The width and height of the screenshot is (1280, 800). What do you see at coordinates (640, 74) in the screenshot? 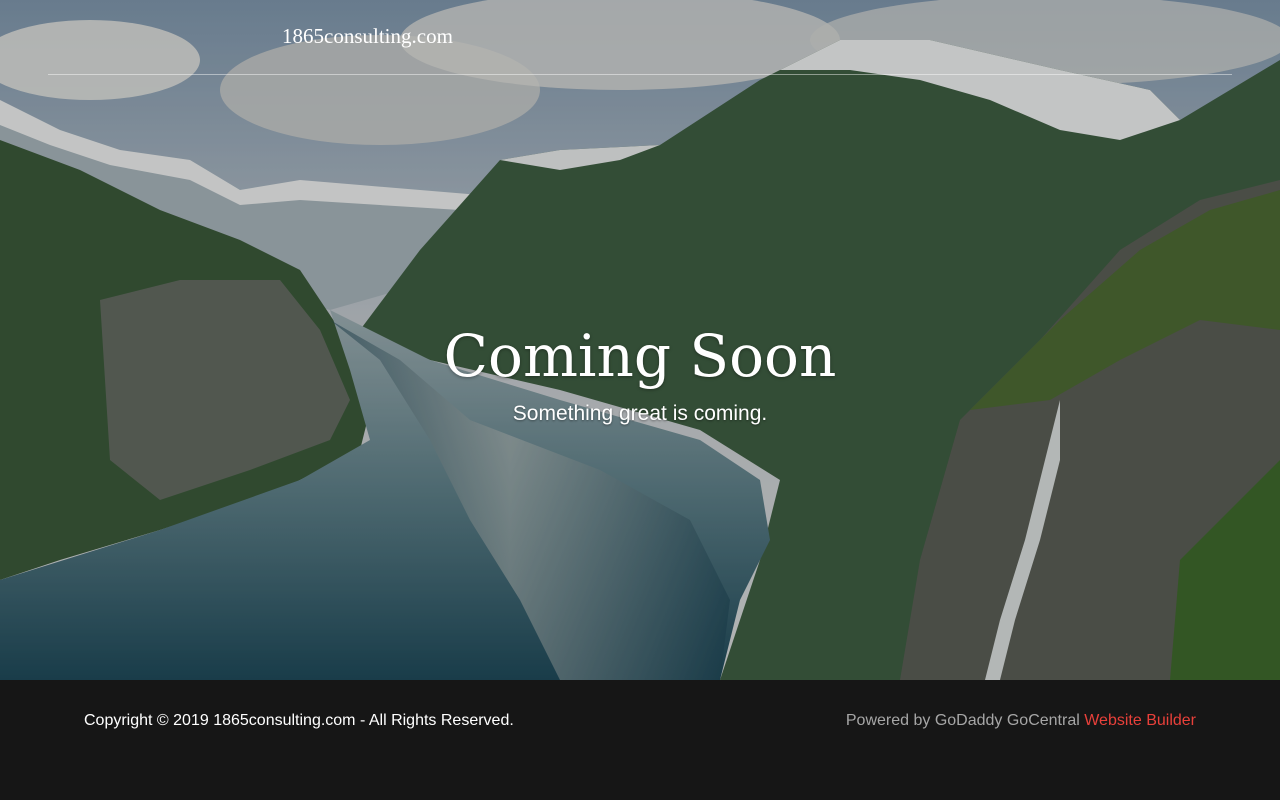
I see `header-divider` at bounding box center [640, 74].